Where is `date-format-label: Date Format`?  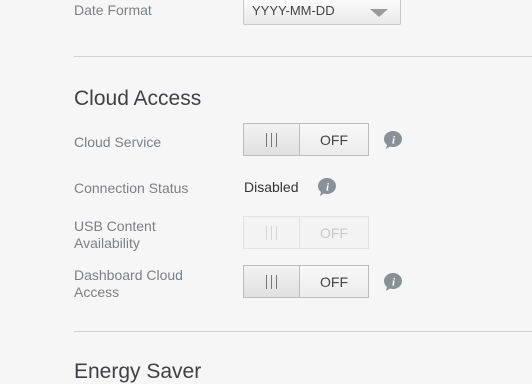 date-format-label: Date Format is located at coordinates (113, 10).